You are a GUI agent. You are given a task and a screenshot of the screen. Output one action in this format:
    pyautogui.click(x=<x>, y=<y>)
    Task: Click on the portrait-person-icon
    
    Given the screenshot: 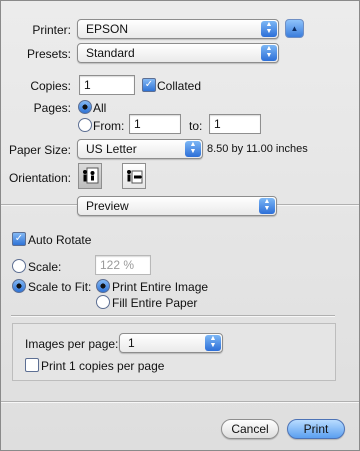 What is the action you would take?
    pyautogui.click(x=91, y=175)
    